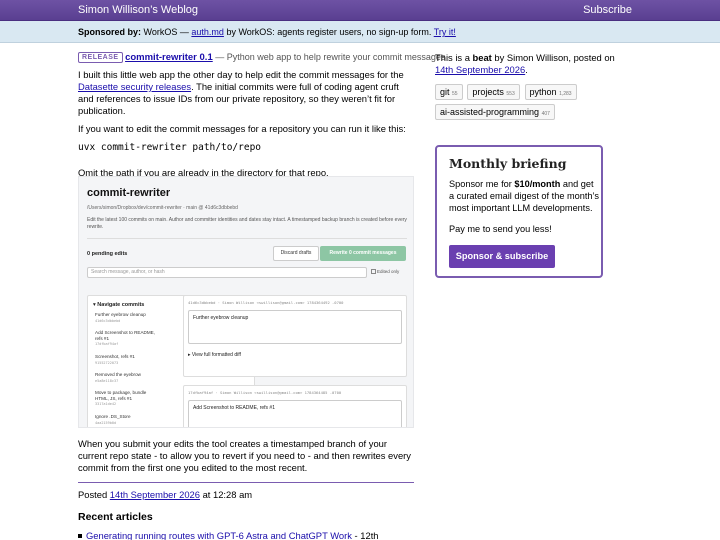  What do you see at coordinates (490, 112) in the screenshot?
I see `tag-name: ai-assisted-programming` at bounding box center [490, 112].